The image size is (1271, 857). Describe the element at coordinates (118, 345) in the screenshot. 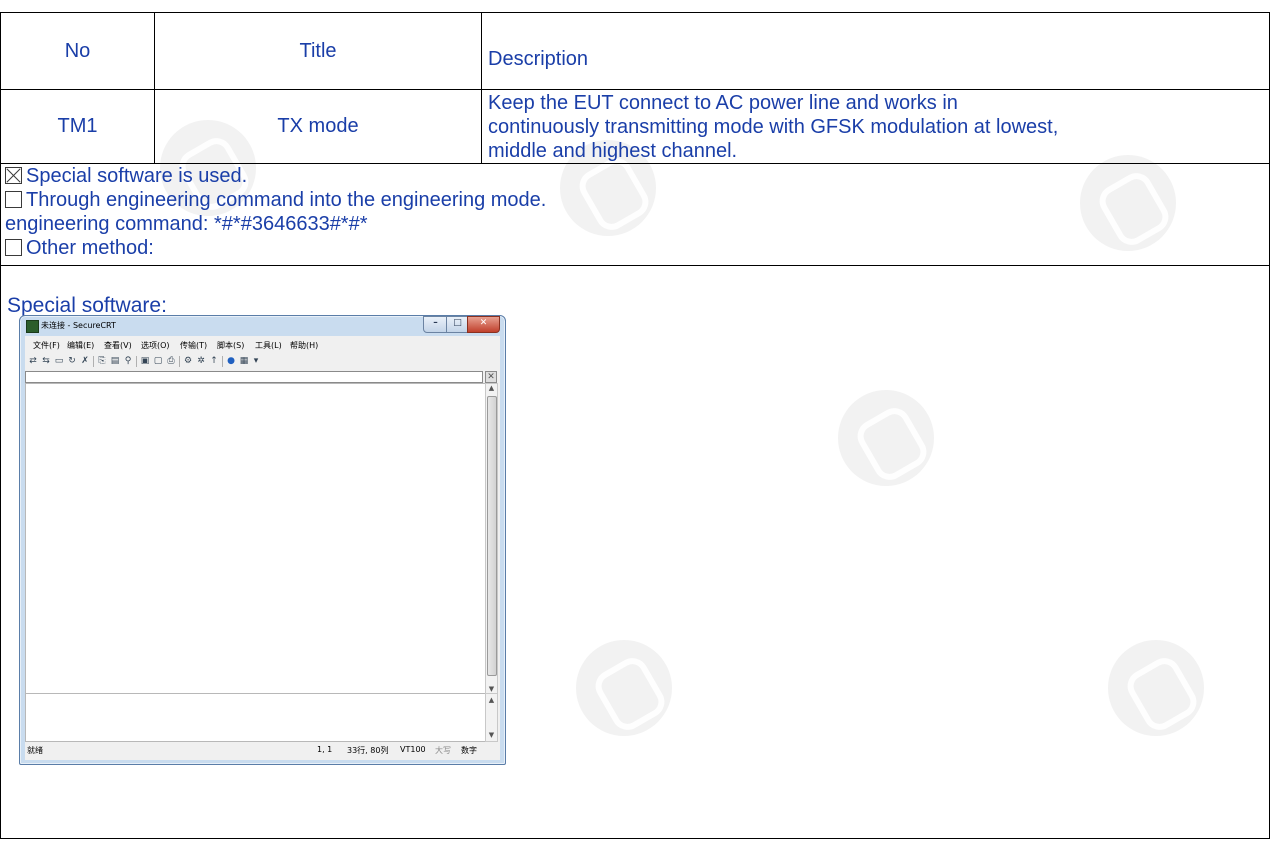

I see `menu-view: 查看(V)` at that location.